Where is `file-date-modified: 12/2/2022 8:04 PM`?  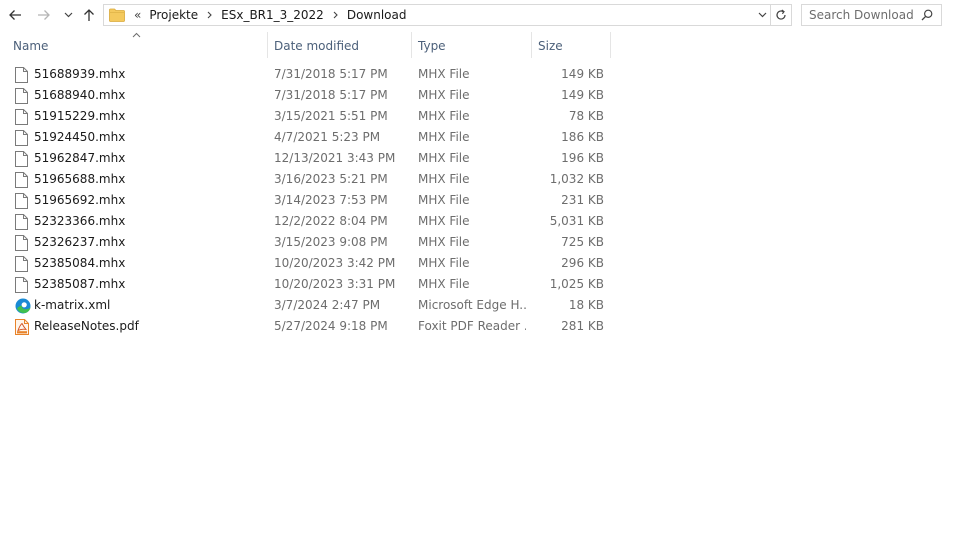 file-date-modified: 12/2/2022 8:04 PM is located at coordinates (331, 221).